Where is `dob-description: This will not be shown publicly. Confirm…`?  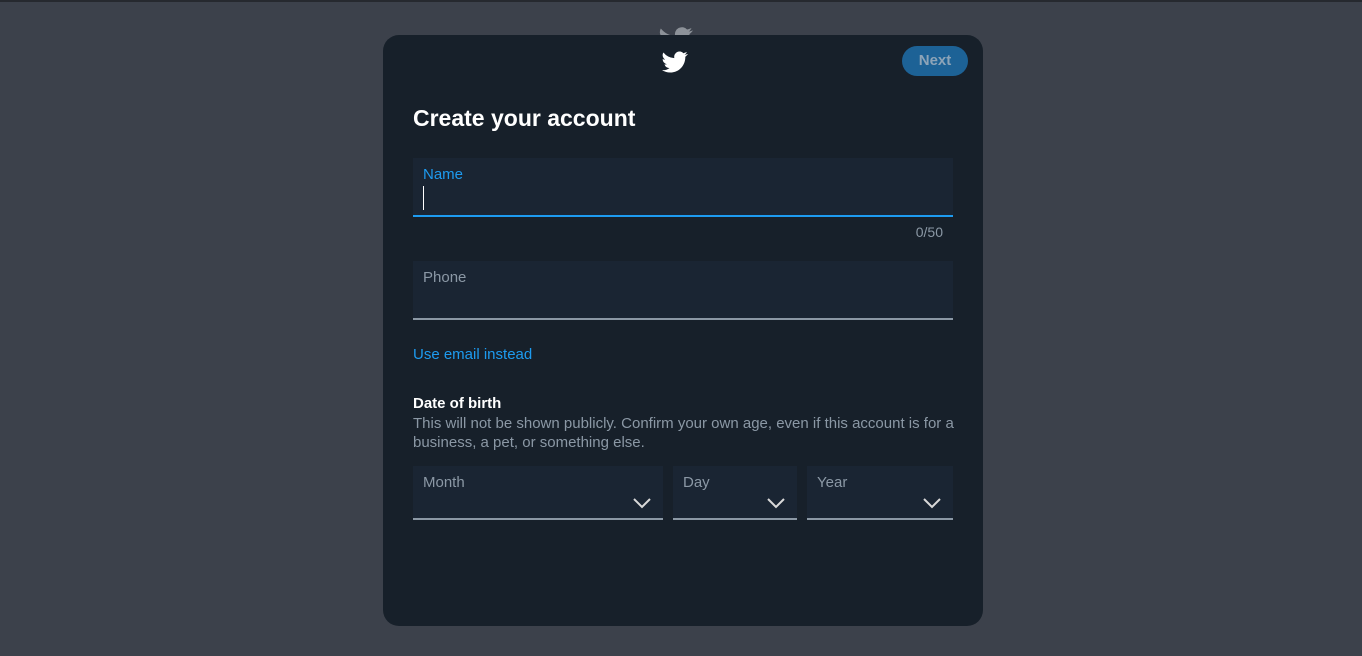
dob-description: This will not be shown publicly. Confirm… is located at coordinates (683, 433).